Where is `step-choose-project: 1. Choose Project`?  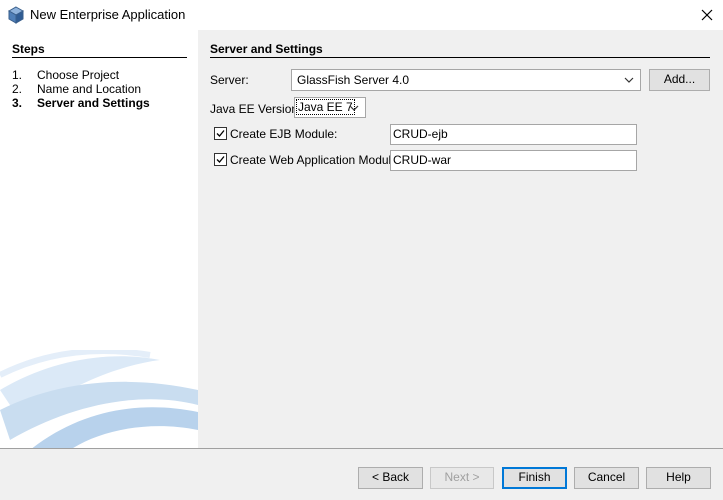 step-choose-project: 1. Choose Project is located at coordinates (65, 75).